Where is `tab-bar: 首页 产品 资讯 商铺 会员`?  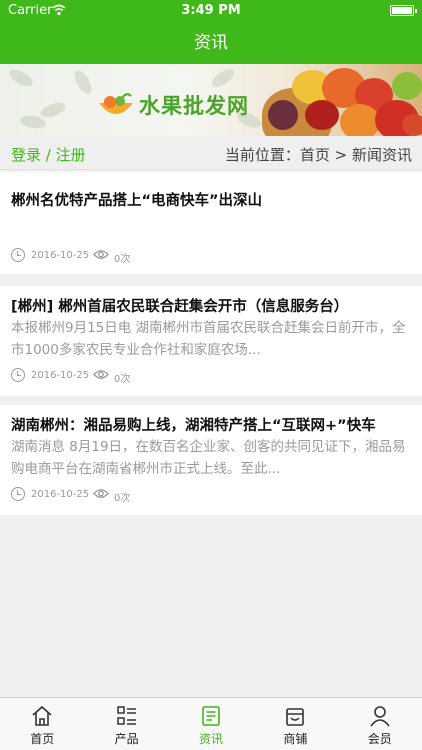 tab-bar: 首页 产品 资讯 商铺 会员 is located at coordinates (211, 723).